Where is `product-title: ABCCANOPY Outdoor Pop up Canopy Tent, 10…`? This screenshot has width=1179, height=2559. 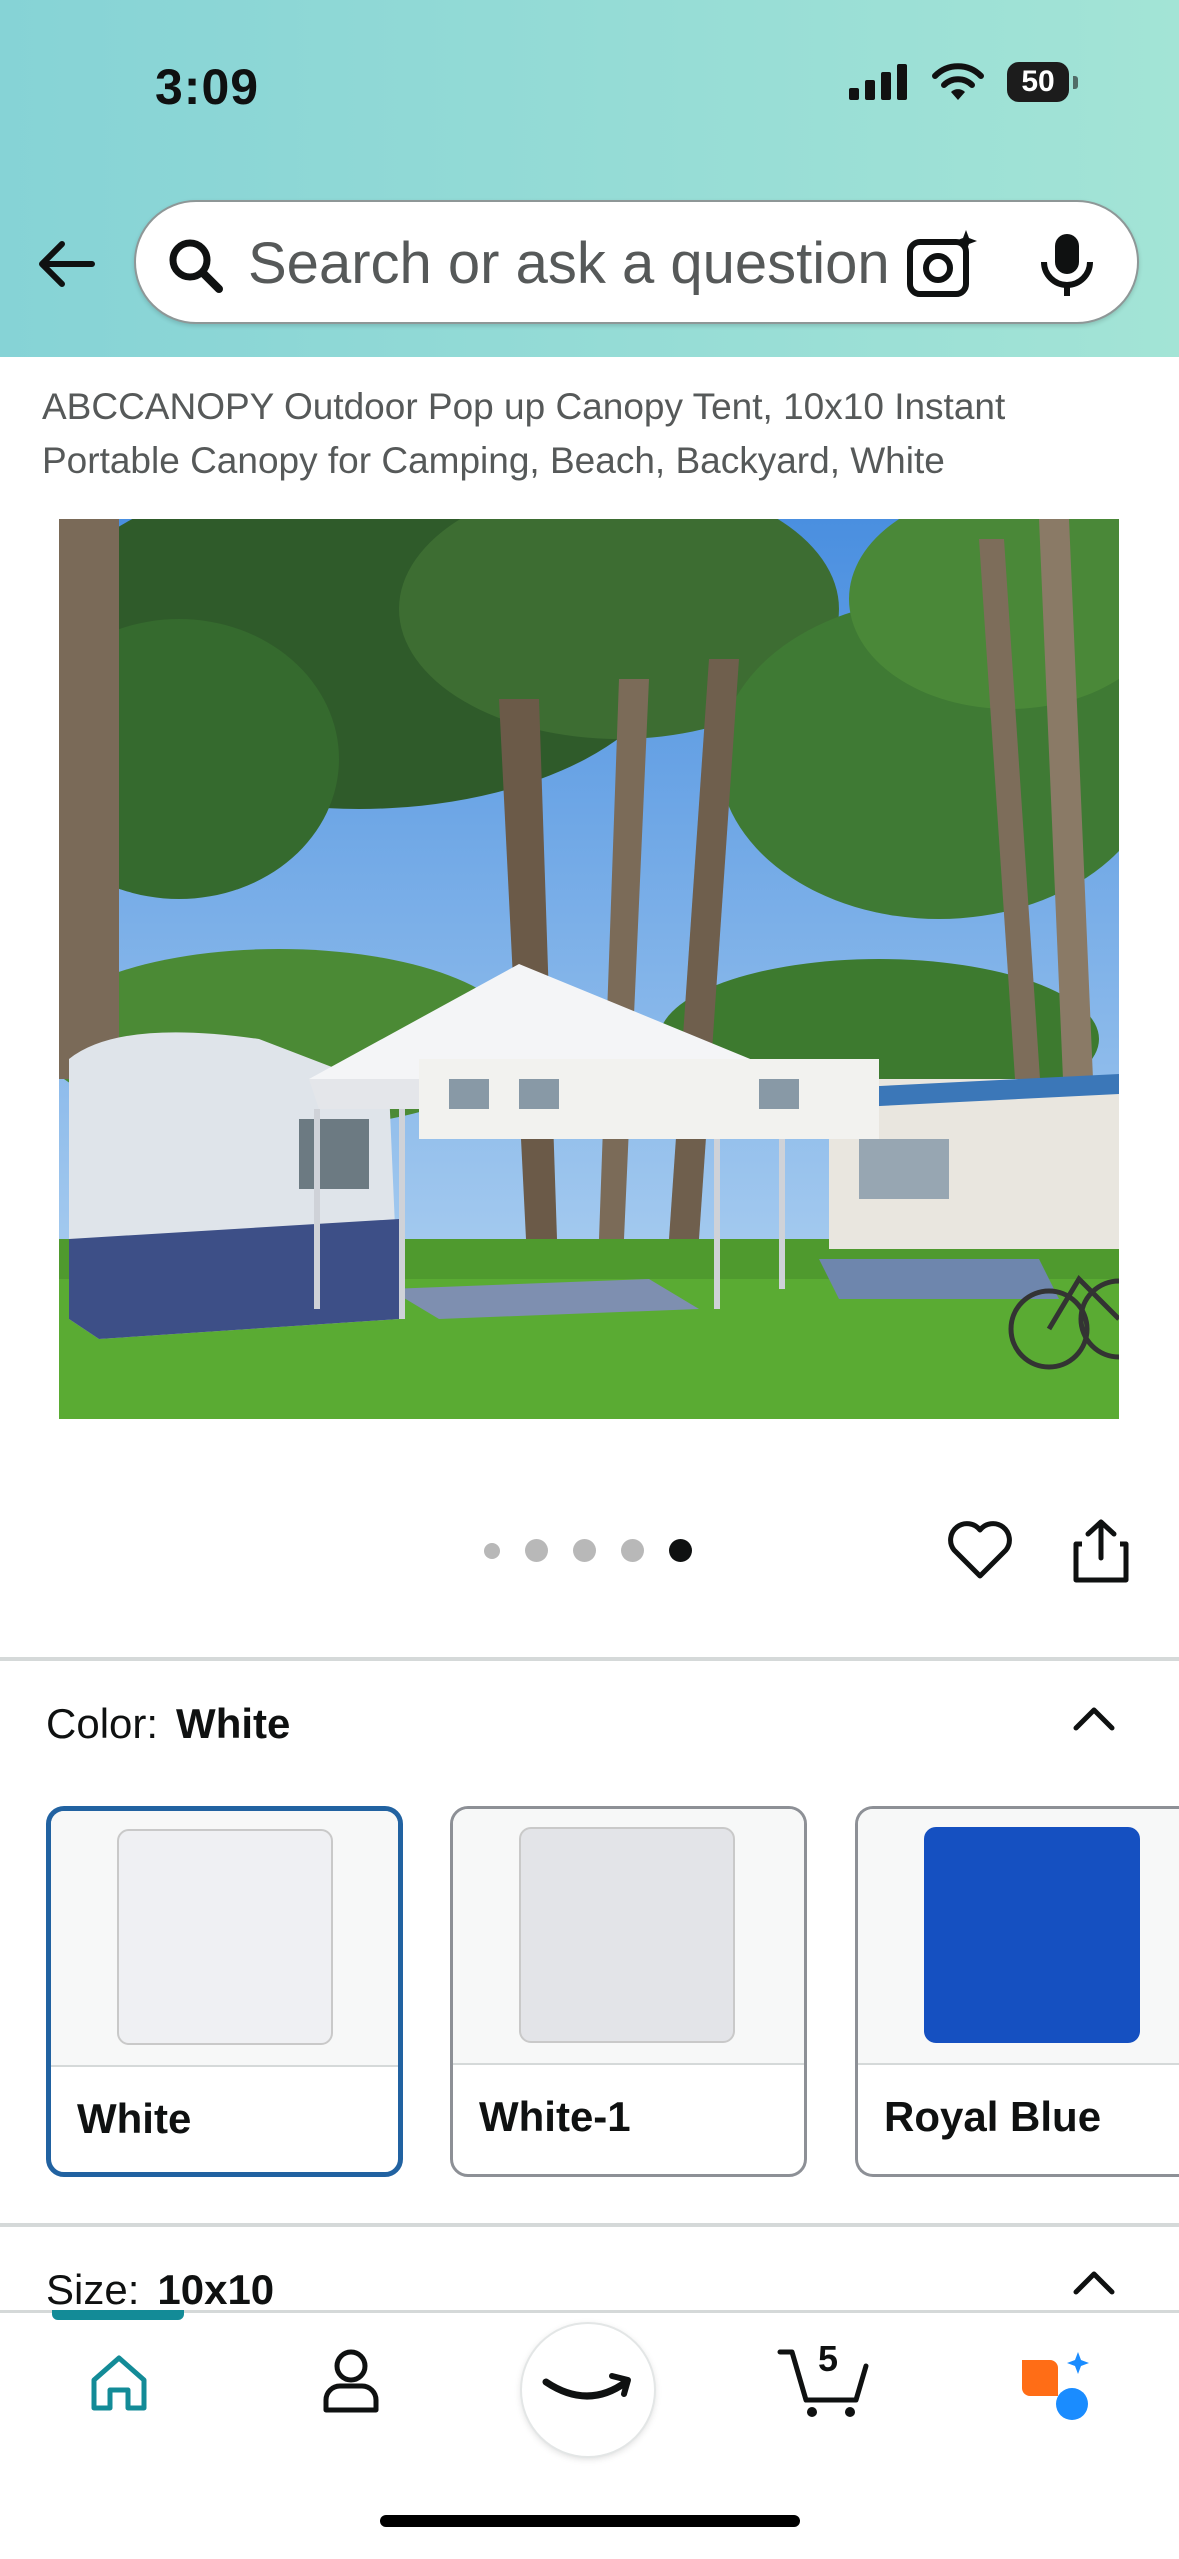
product-title: ABCCANOPY Outdoor Pop up Canopy Tent, 10… is located at coordinates (592, 434).